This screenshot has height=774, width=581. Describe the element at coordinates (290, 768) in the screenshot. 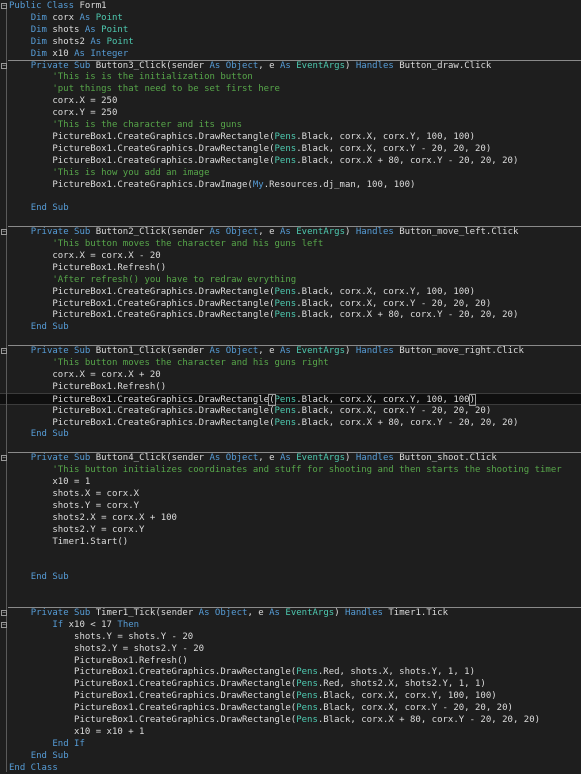

I see `code-line: End Class` at that location.